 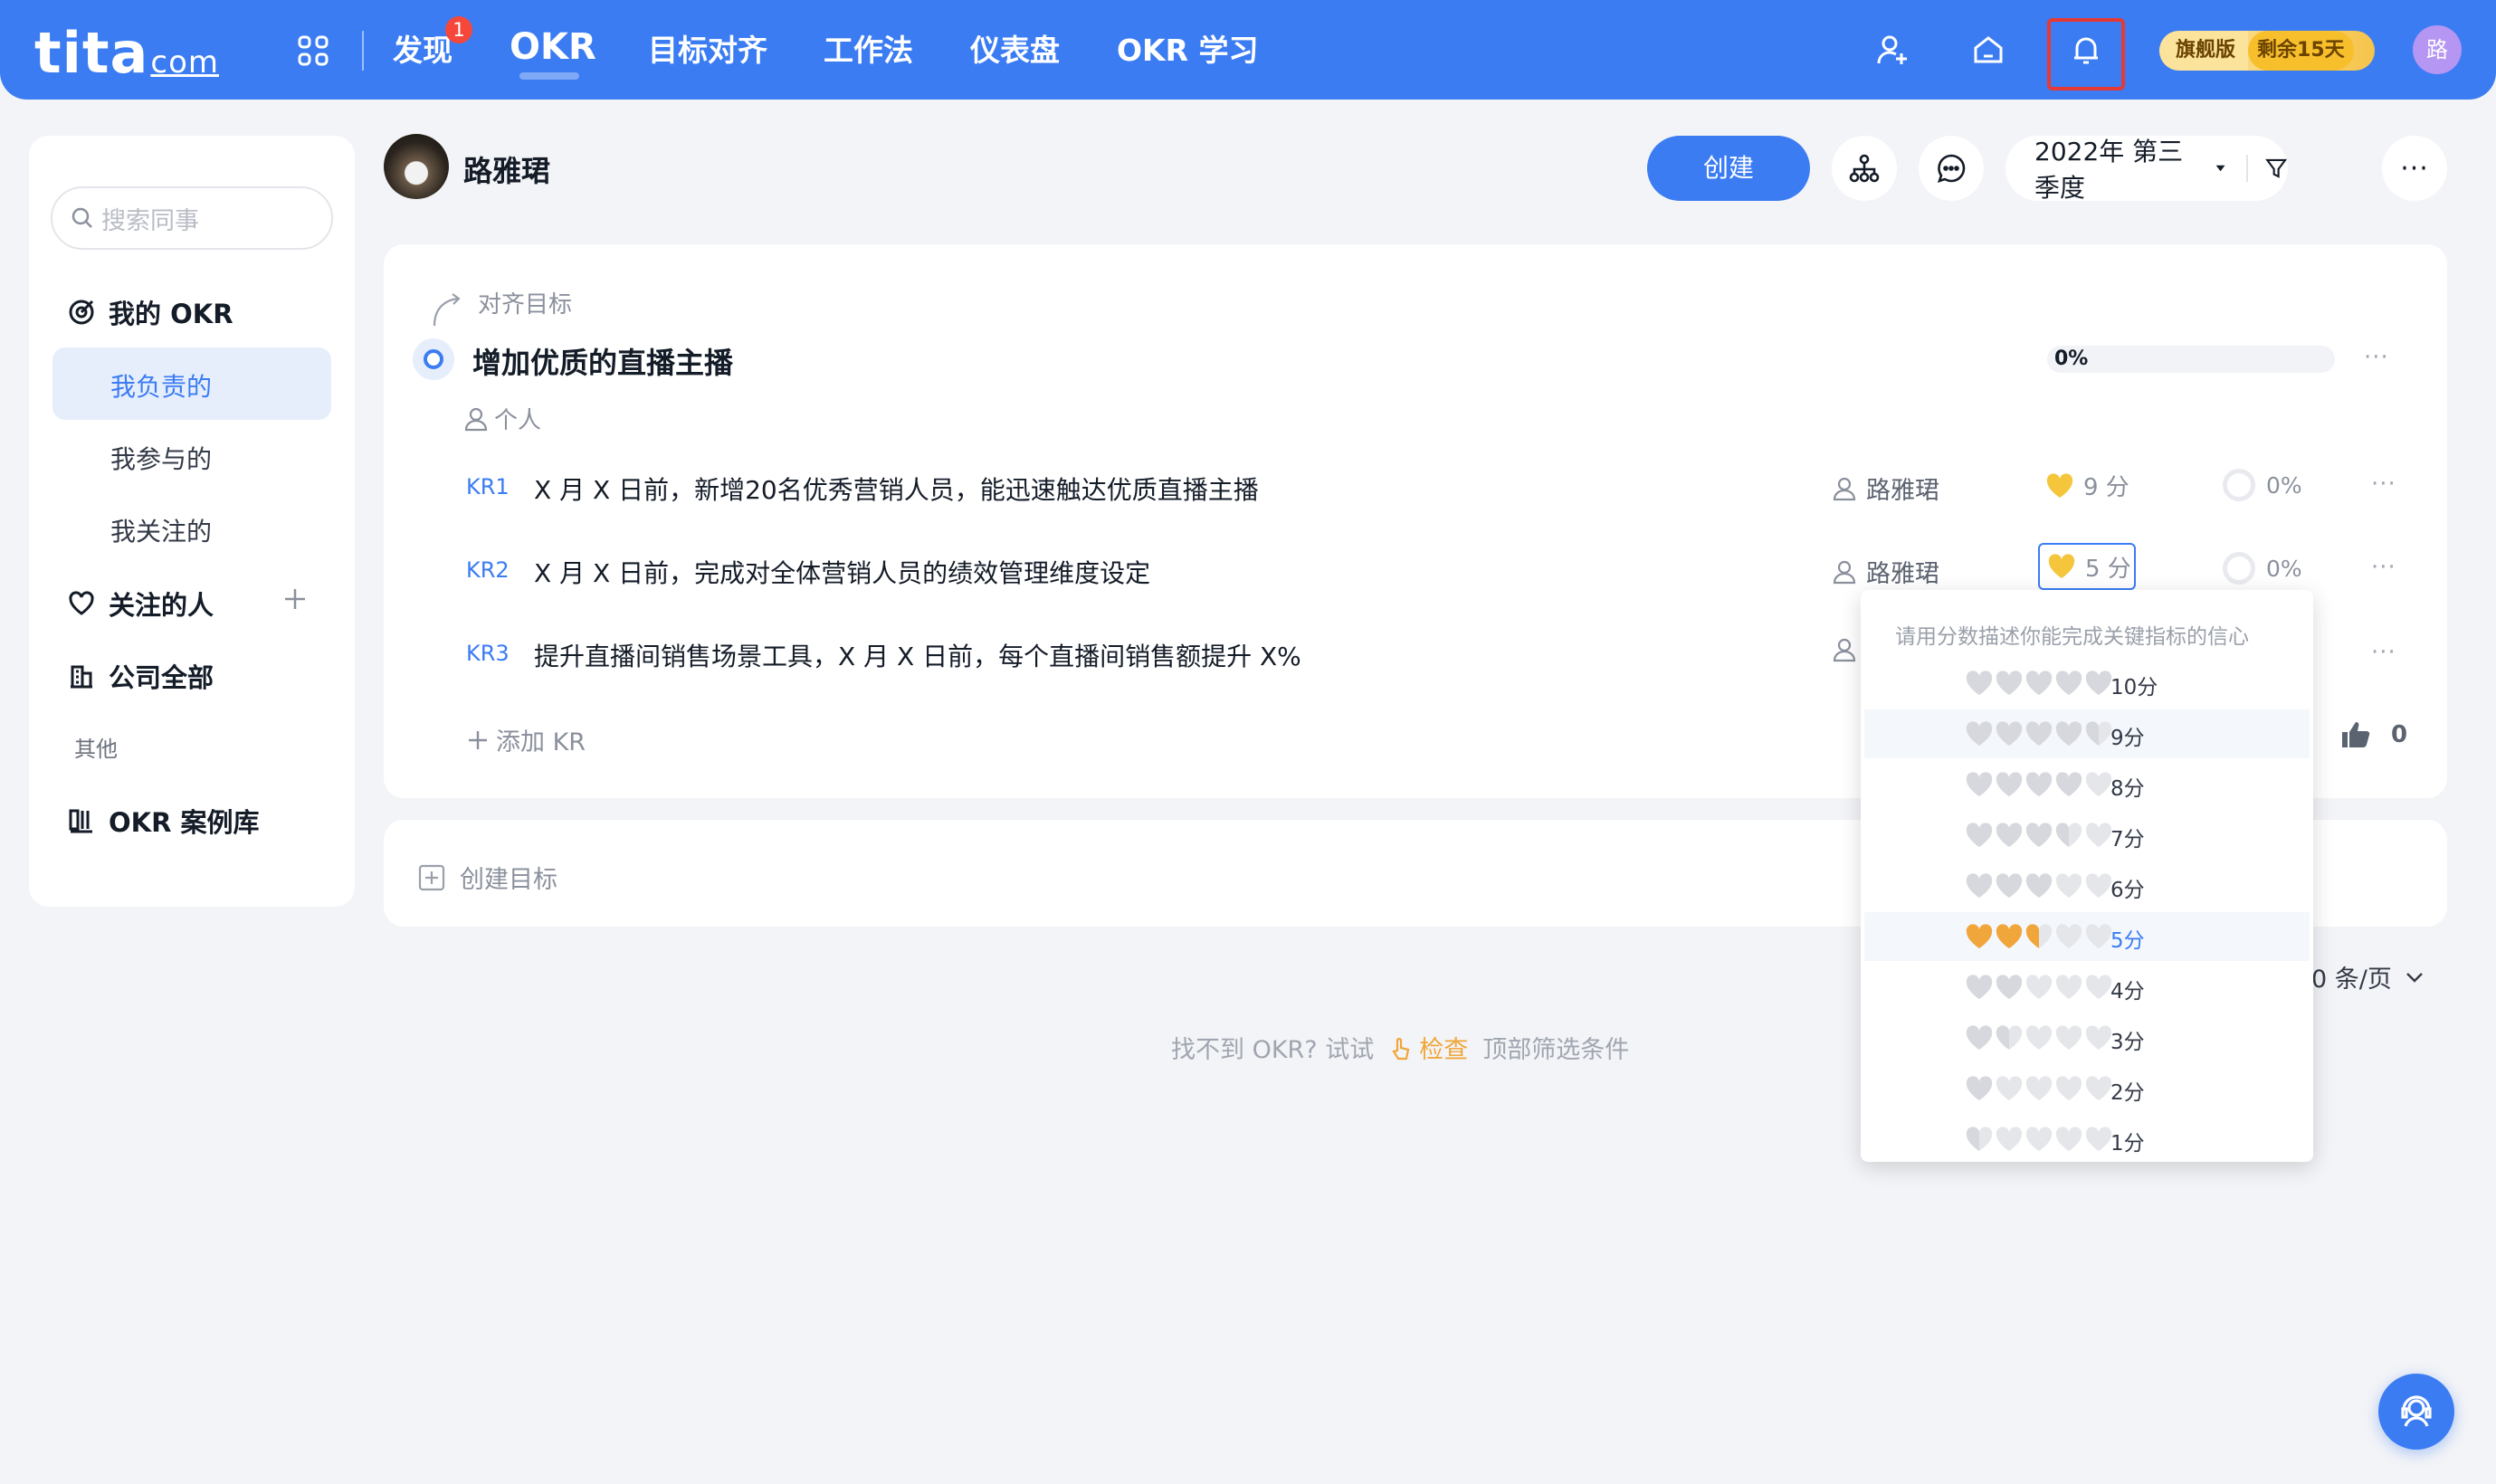 What do you see at coordinates (502, 418) in the screenshot?
I see `objective-type: 个人` at bounding box center [502, 418].